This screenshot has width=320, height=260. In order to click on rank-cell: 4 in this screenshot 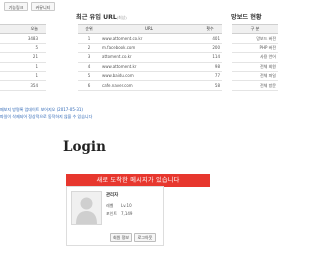, I will do `click(89, 67)`.